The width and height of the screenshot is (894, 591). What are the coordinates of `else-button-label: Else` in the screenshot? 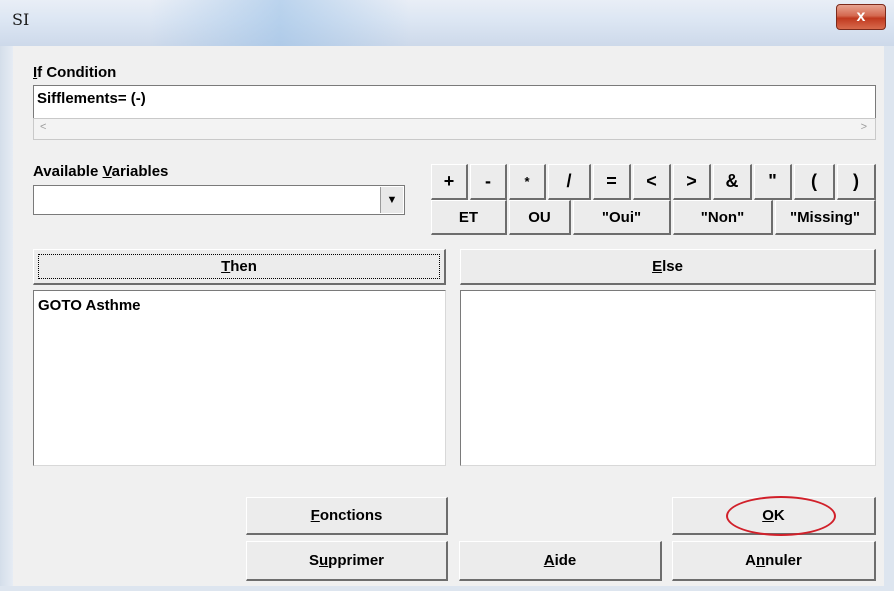 It's located at (667, 266).